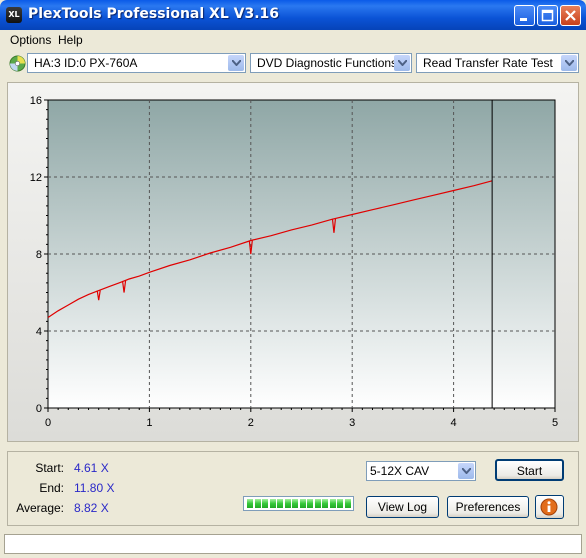  What do you see at coordinates (51, 488) in the screenshot?
I see `end-speed-label: End:` at bounding box center [51, 488].